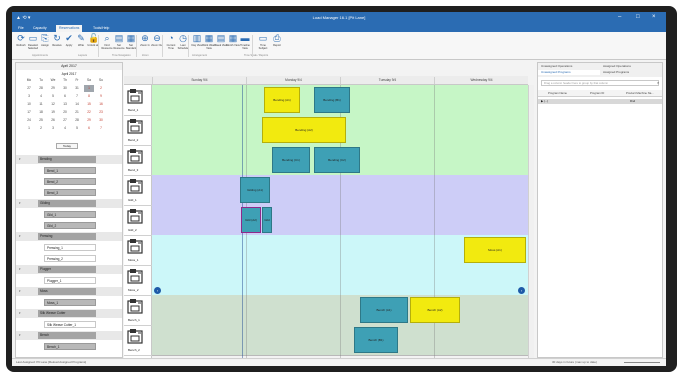  What do you see at coordinates (435, 310) in the screenshot?
I see `appointment: Bench (A2)` at bounding box center [435, 310].